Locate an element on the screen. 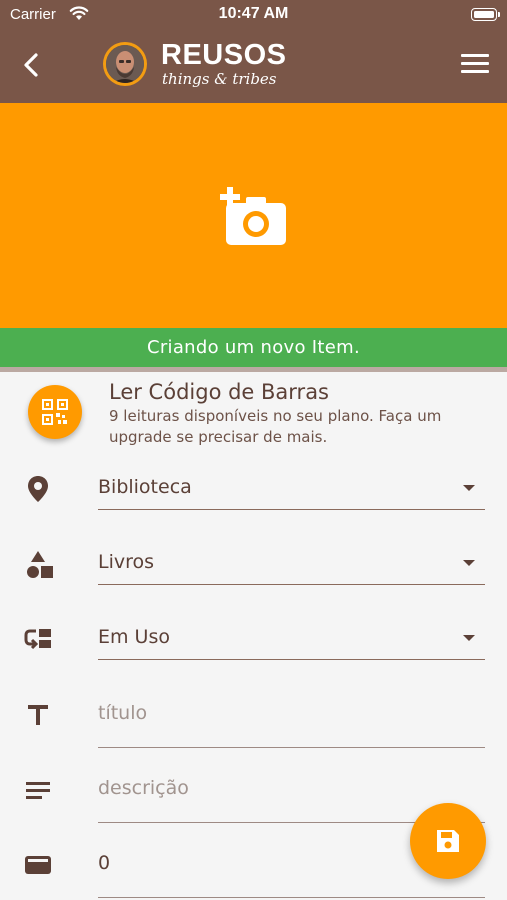 The width and height of the screenshot is (507, 900). hamburger-menu-button is located at coordinates (475, 66).